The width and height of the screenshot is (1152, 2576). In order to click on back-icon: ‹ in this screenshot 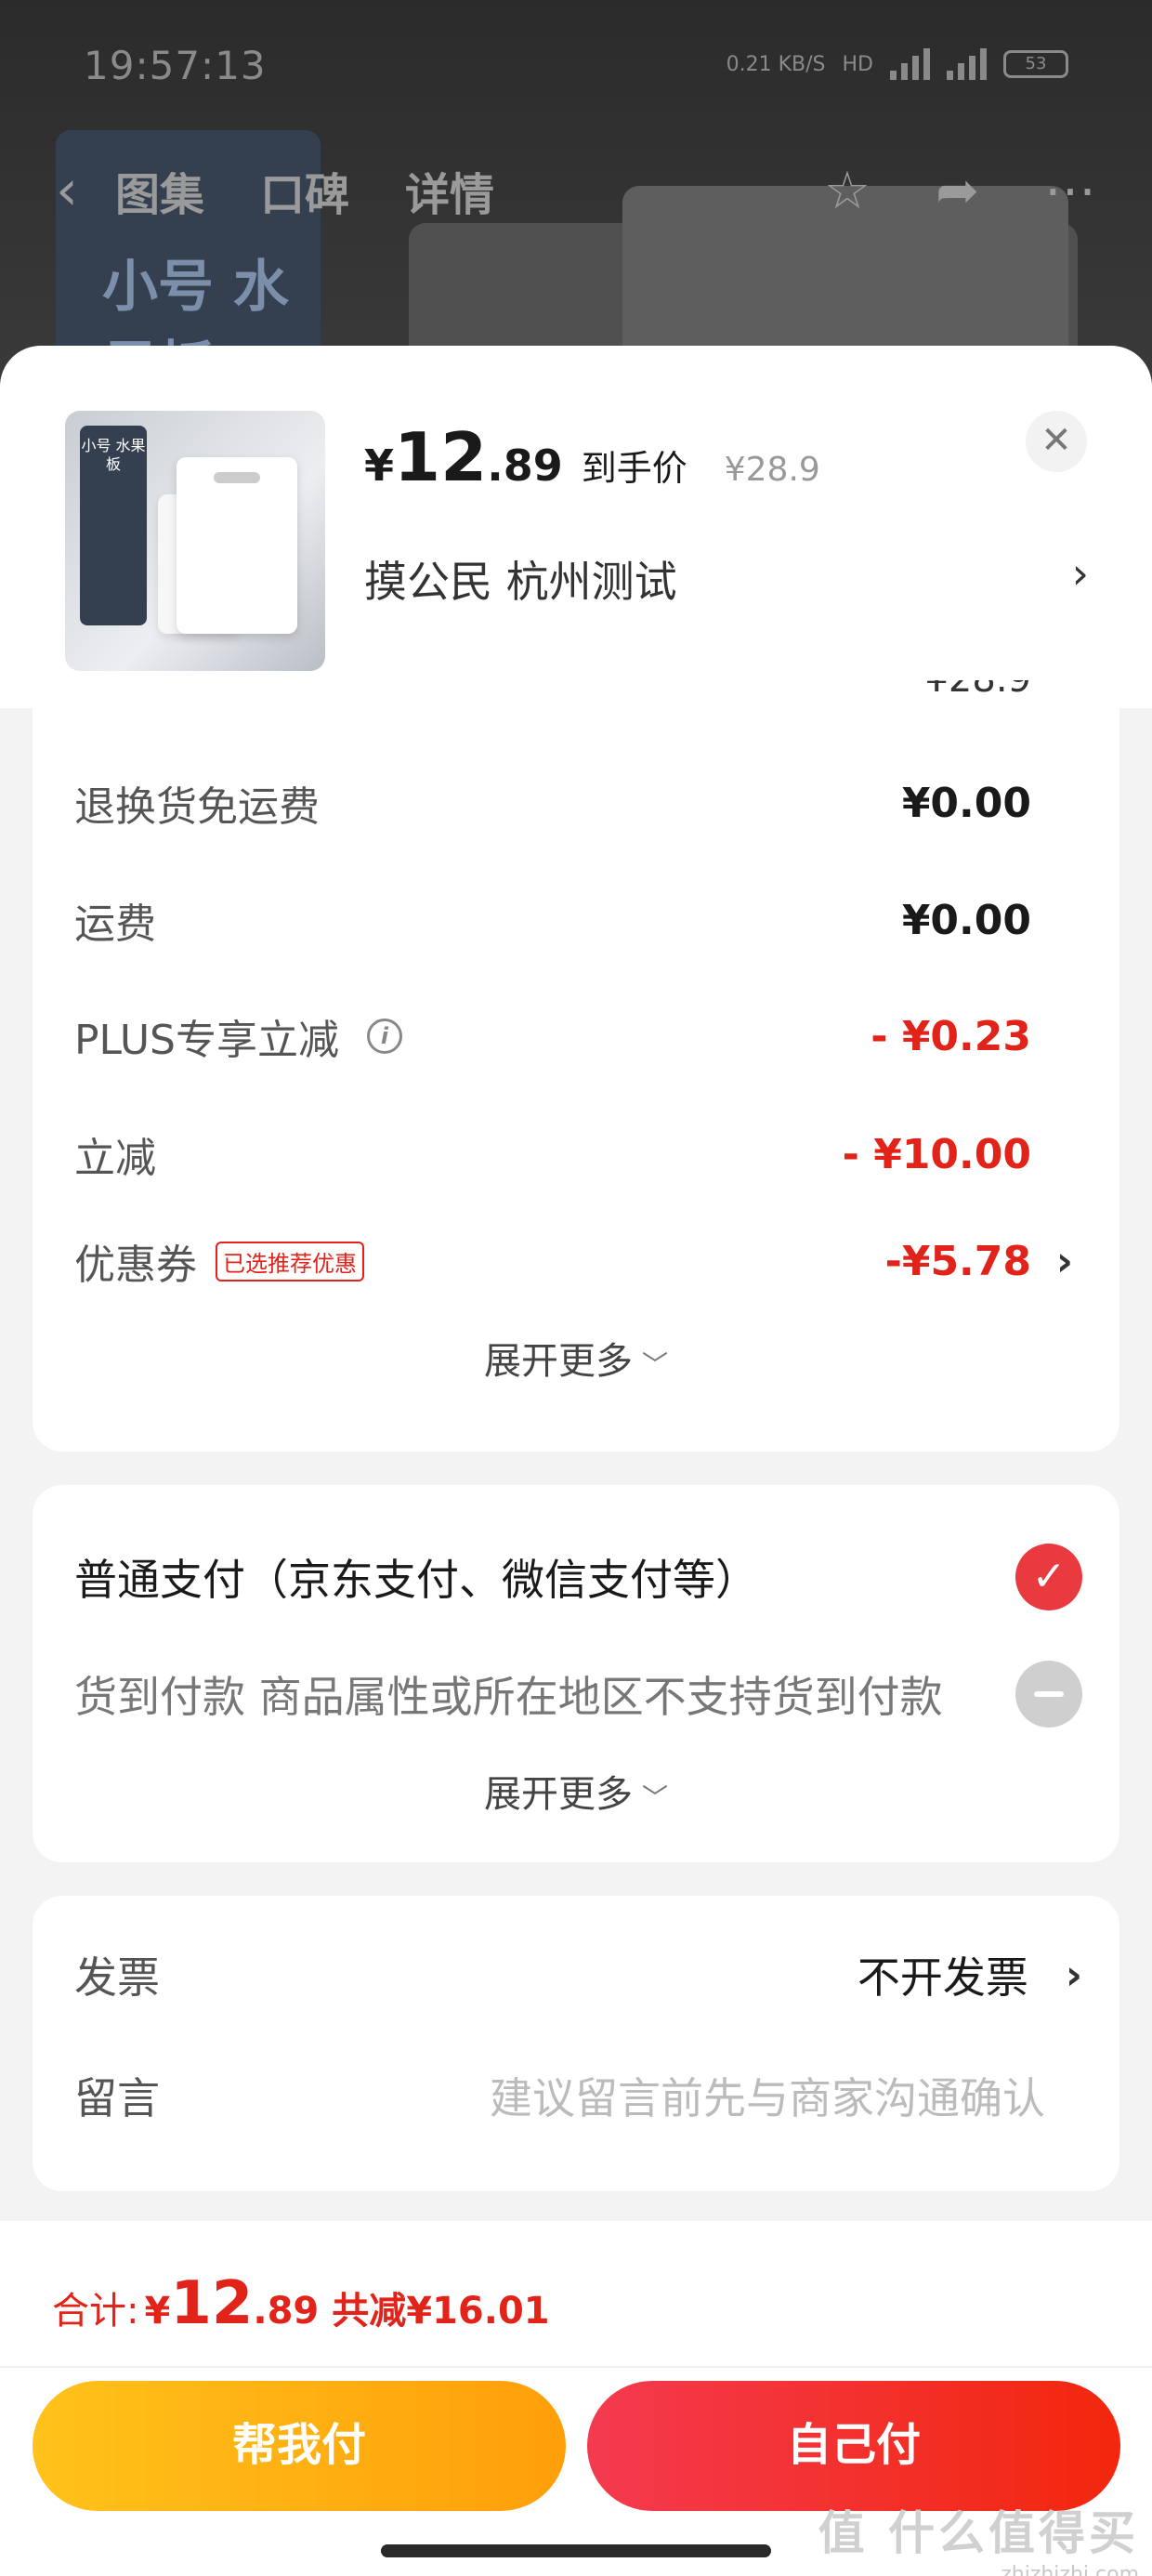, I will do `click(67, 190)`.